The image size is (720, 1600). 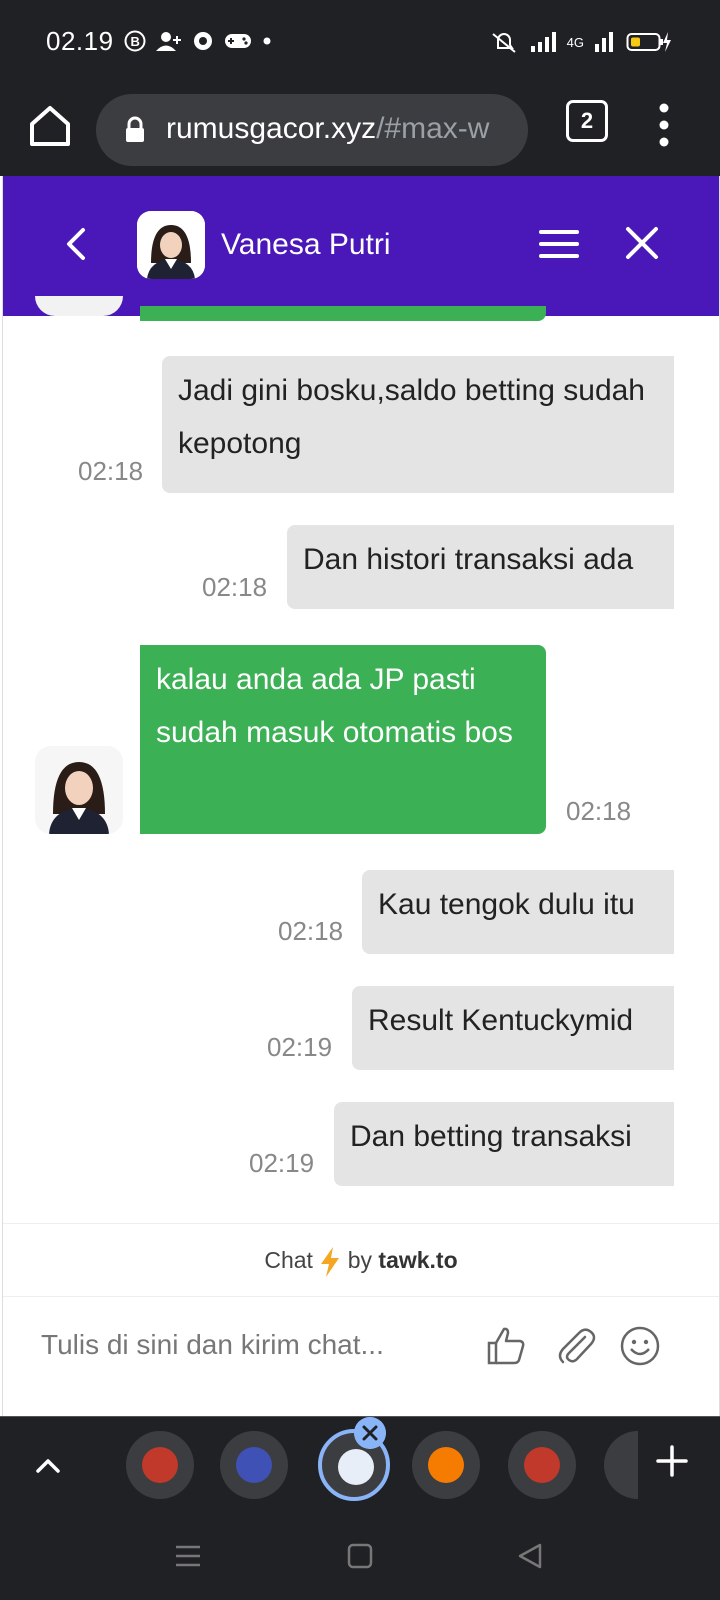 I want to click on system-icons: 4G, so click(x=580, y=42).